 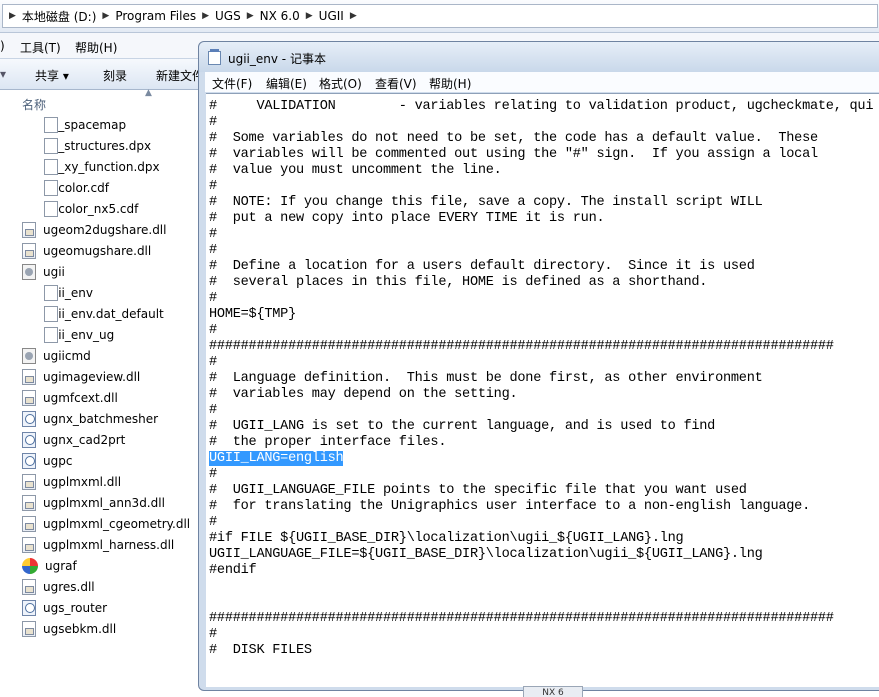 I want to click on list-item: ugpc, so click(x=47, y=460).